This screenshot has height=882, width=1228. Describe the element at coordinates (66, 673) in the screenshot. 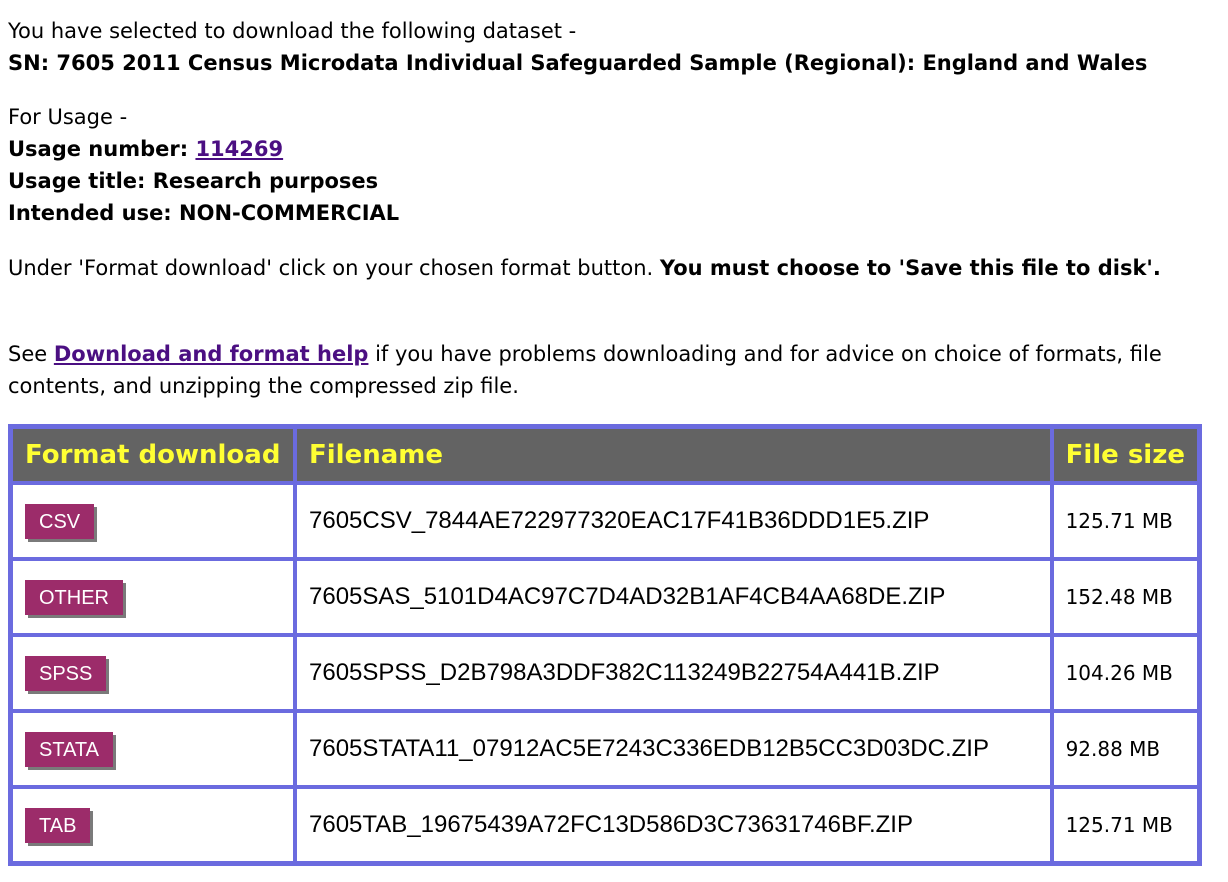

I see `spss-download-button: SPSS` at that location.